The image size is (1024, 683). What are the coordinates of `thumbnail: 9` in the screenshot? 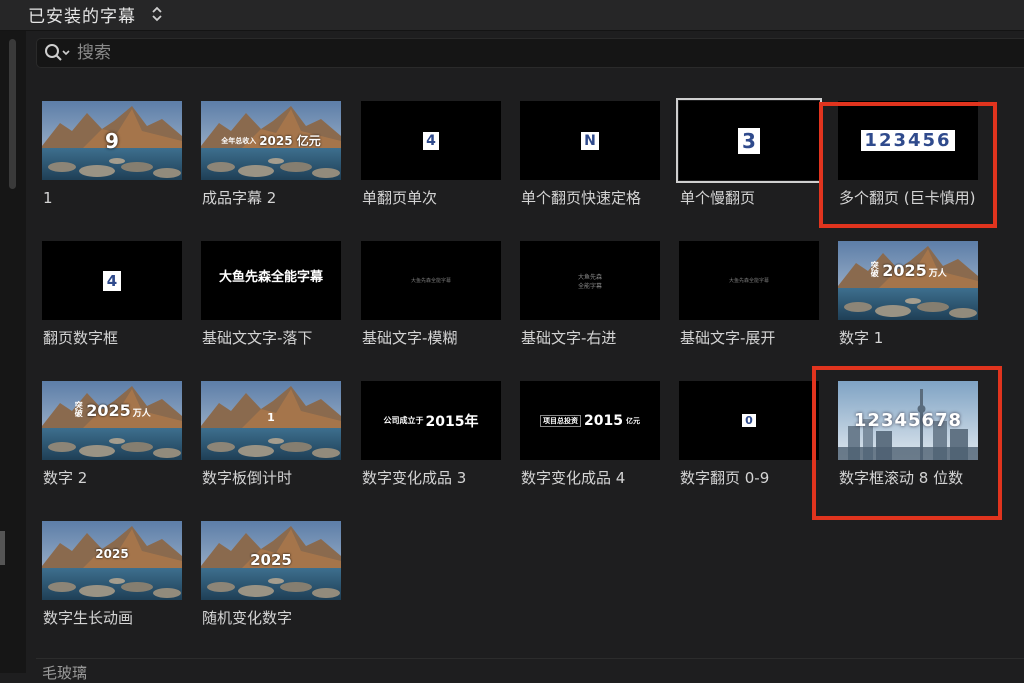 It's located at (112, 140).